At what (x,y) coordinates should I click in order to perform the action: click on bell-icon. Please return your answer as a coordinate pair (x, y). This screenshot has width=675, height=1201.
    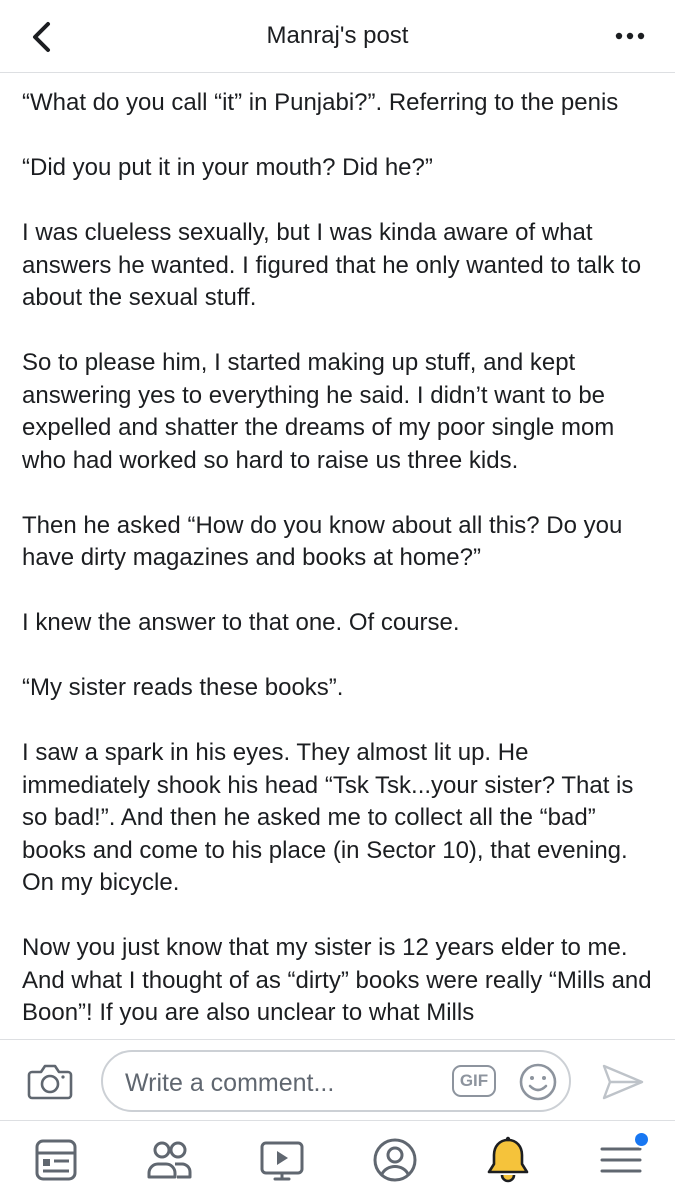
    Looking at the image, I should click on (508, 1159).